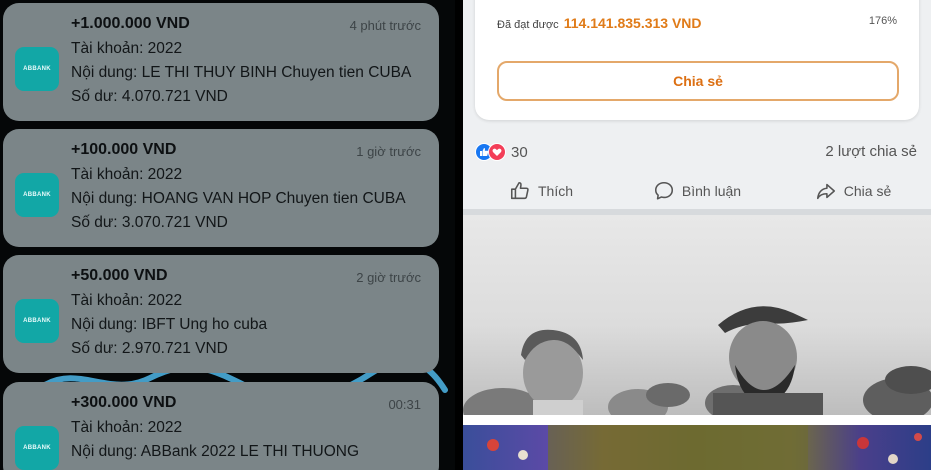 Image resolution: width=931 pixels, height=470 pixels. Describe the element at coordinates (149, 222) in the screenshot. I see `notification-balance: Số dư: 3.070.721 VND` at that location.